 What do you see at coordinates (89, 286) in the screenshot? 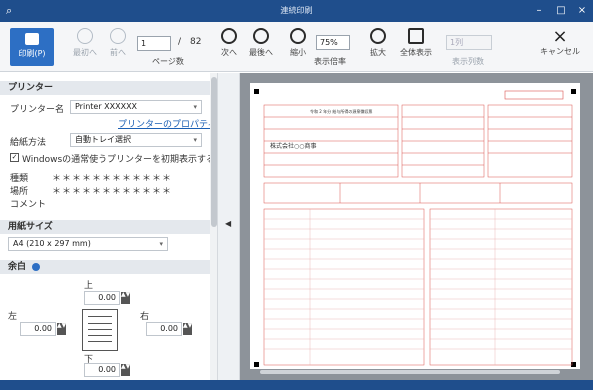
I see `margin-top-label: 上` at bounding box center [89, 286].